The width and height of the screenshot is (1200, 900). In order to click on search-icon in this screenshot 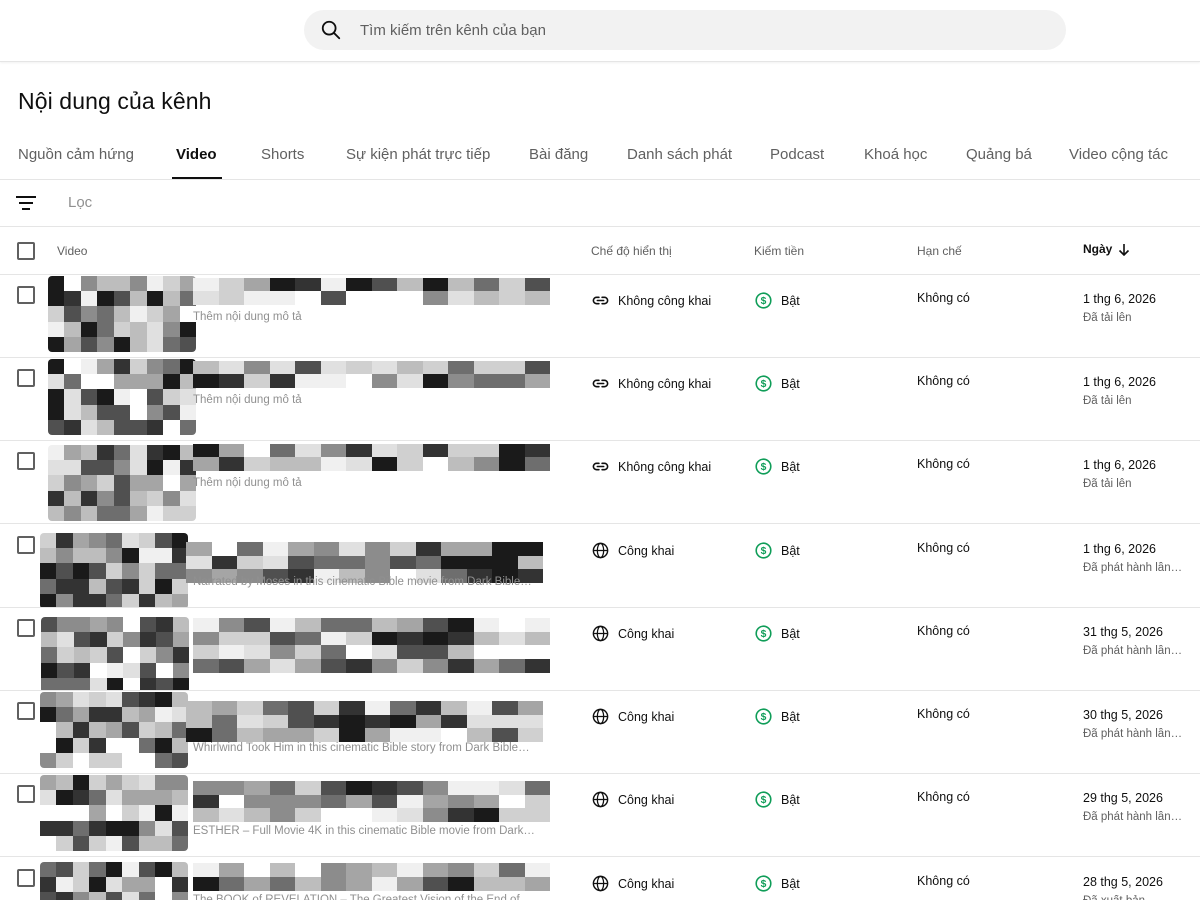, I will do `click(331, 30)`.